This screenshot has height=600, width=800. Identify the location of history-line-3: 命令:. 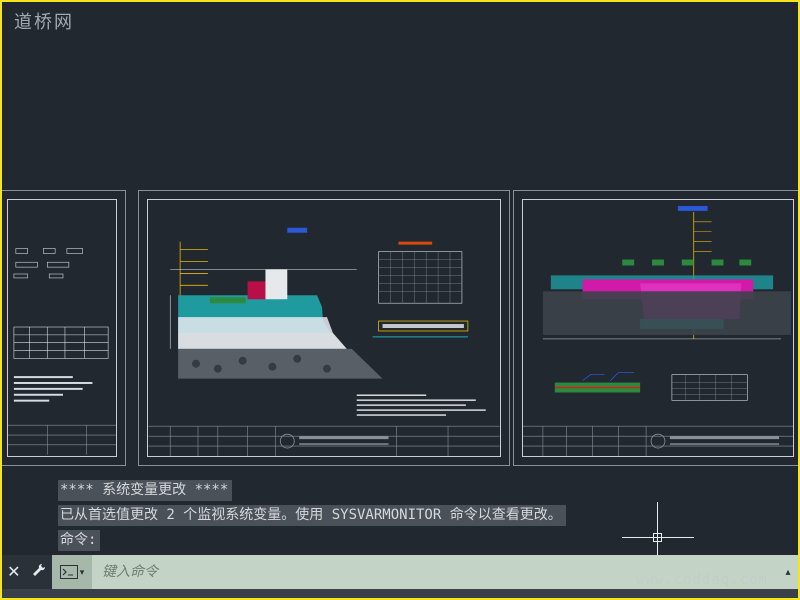
(79, 540).